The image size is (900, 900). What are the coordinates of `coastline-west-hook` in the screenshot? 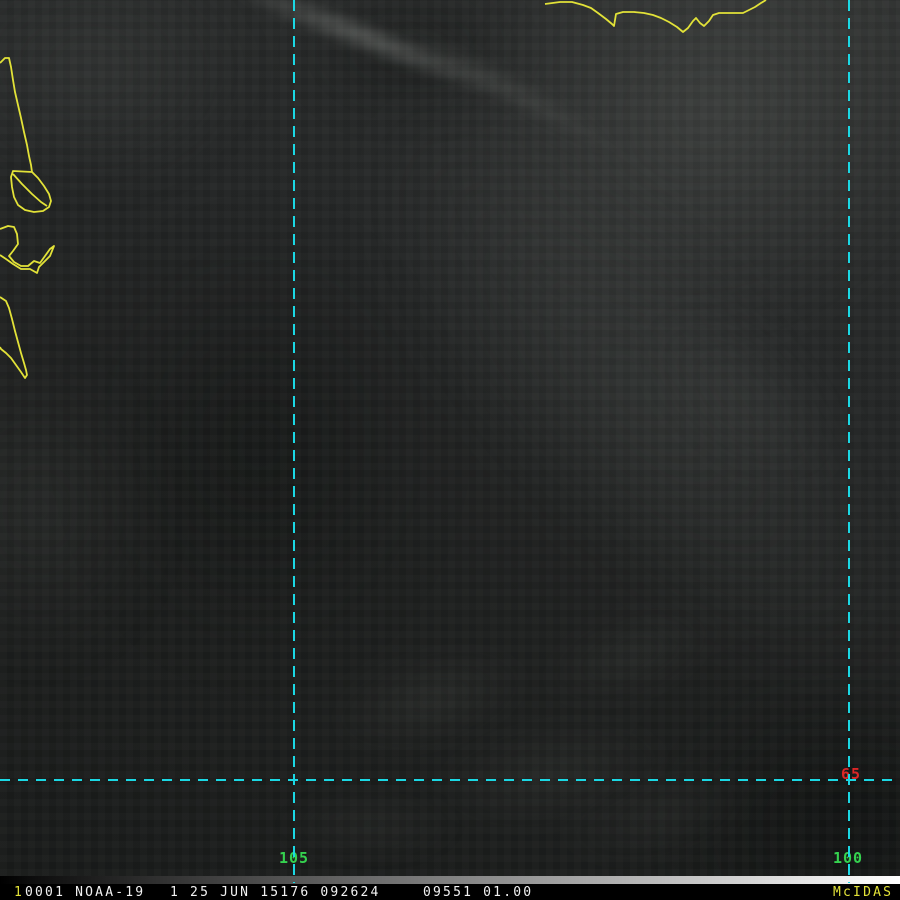 It's located at (14, 337).